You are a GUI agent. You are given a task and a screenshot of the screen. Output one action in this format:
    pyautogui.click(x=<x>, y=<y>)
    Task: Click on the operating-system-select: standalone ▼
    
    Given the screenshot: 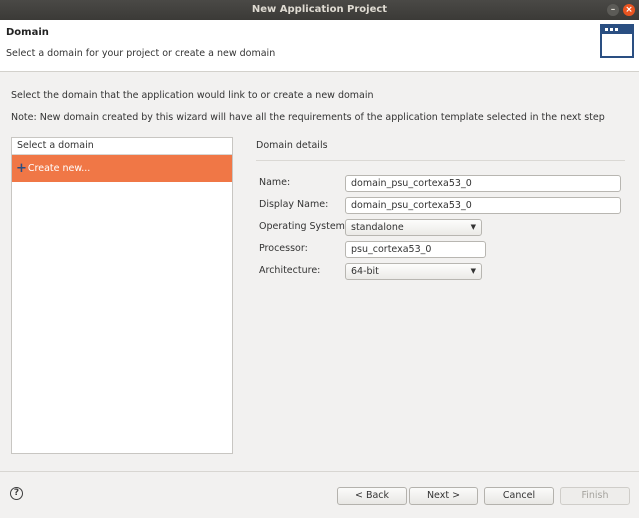 What is the action you would take?
    pyautogui.click(x=413, y=227)
    